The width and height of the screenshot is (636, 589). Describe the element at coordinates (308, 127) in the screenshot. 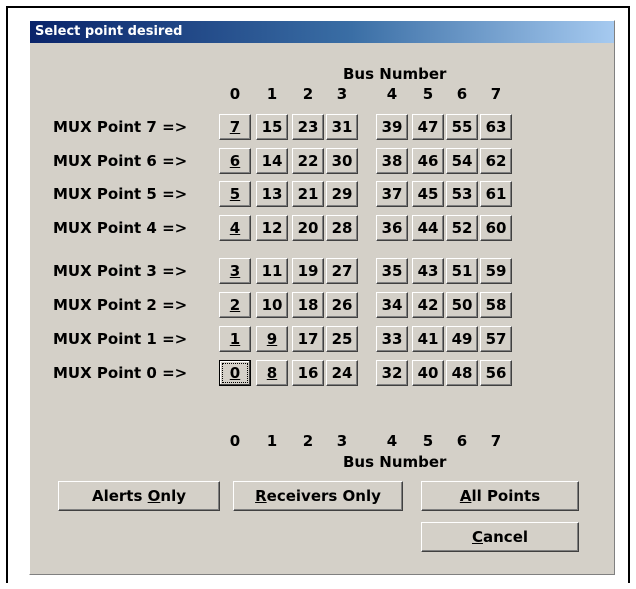

I see `point-button-23: 23` at that location.